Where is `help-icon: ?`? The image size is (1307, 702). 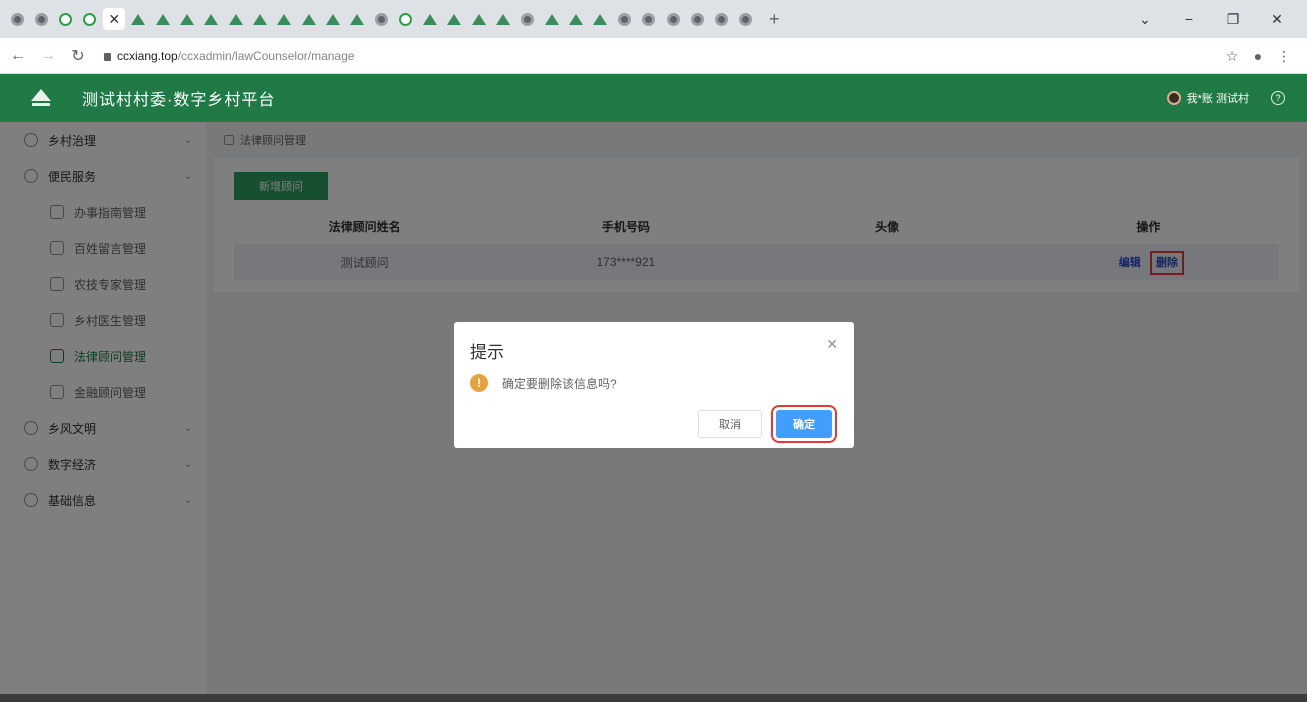
help-icon: ? is located at coordinates (1278, 98).